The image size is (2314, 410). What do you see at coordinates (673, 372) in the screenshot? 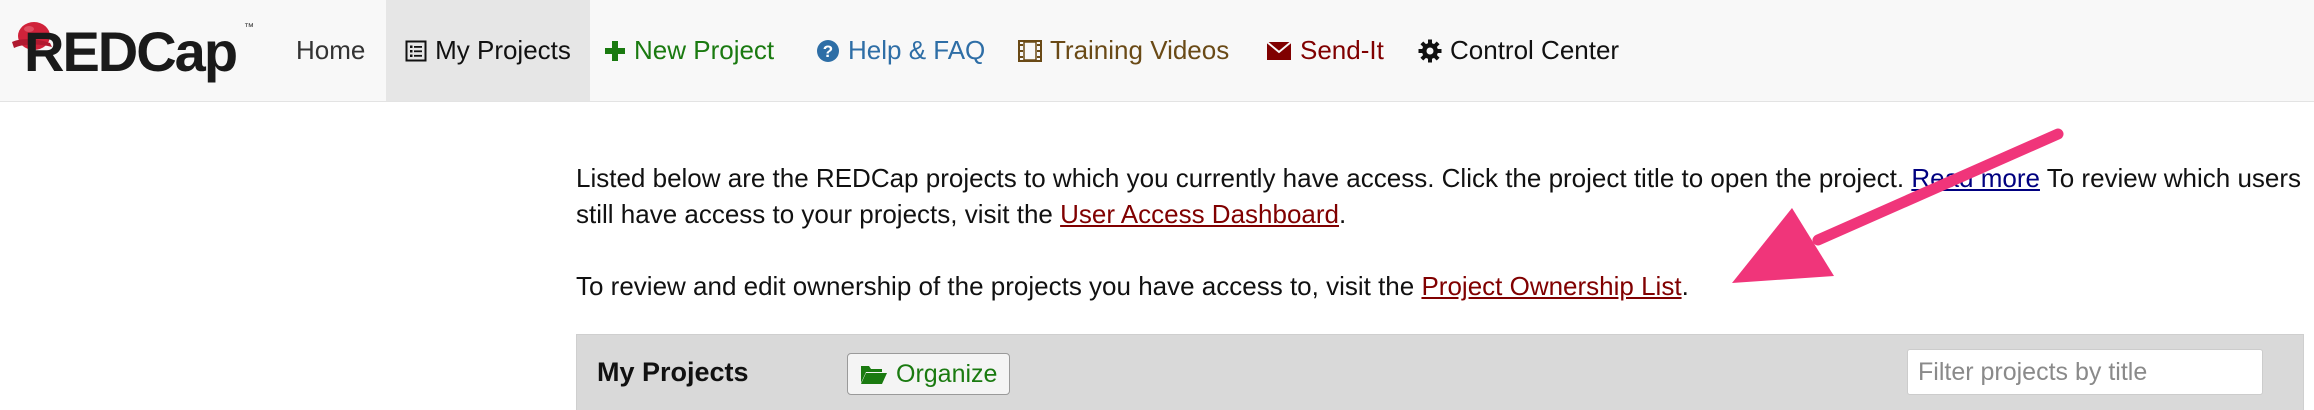
I see `panel-title: My Projects` at bounding box center [673, 372].